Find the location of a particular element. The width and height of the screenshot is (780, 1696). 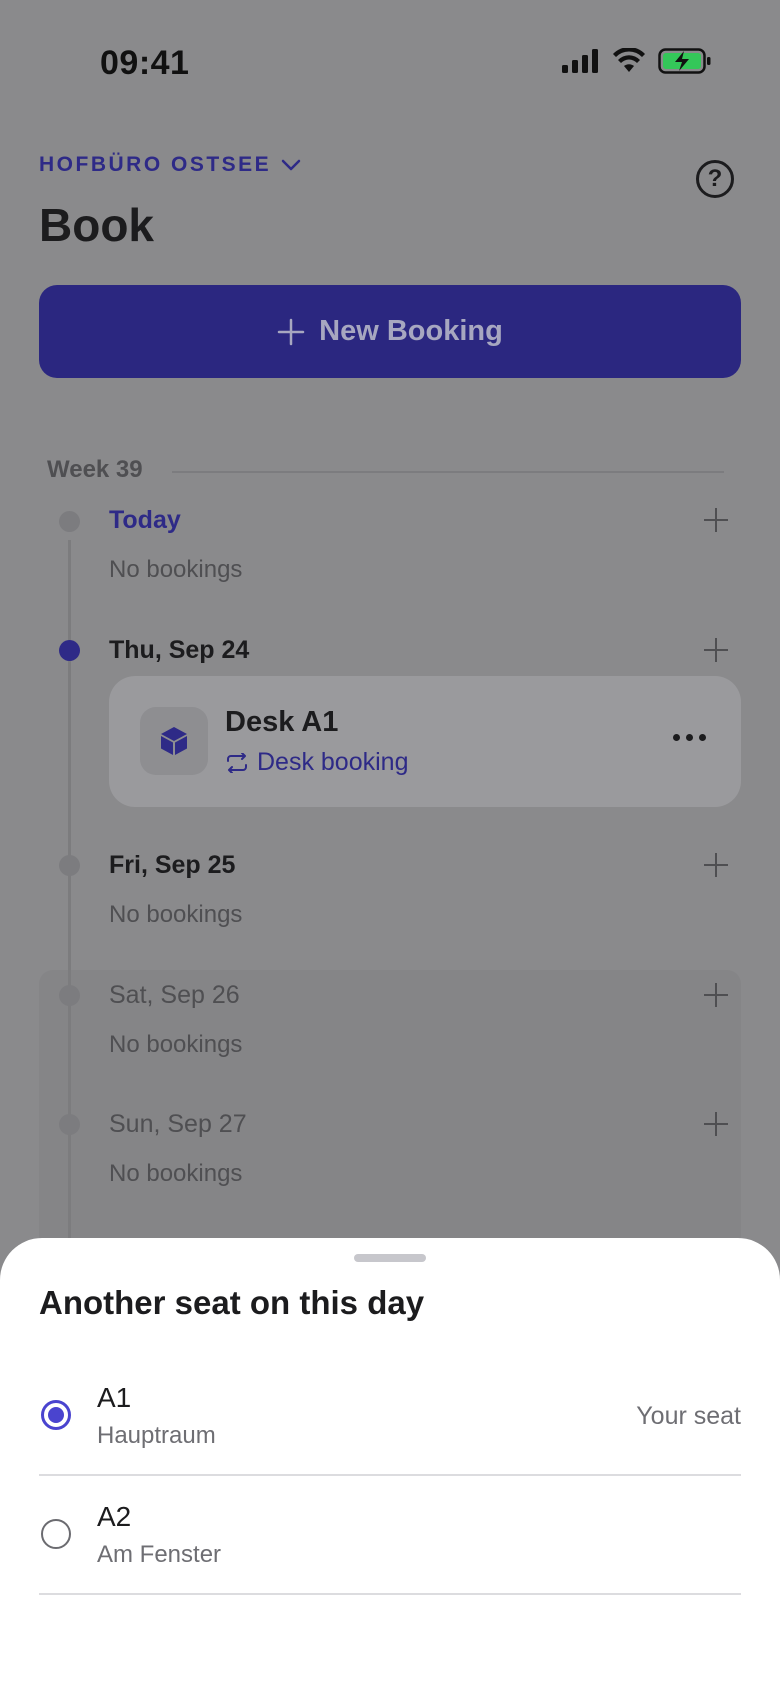

desk-cube-icon is located at coordinates (174, 741).